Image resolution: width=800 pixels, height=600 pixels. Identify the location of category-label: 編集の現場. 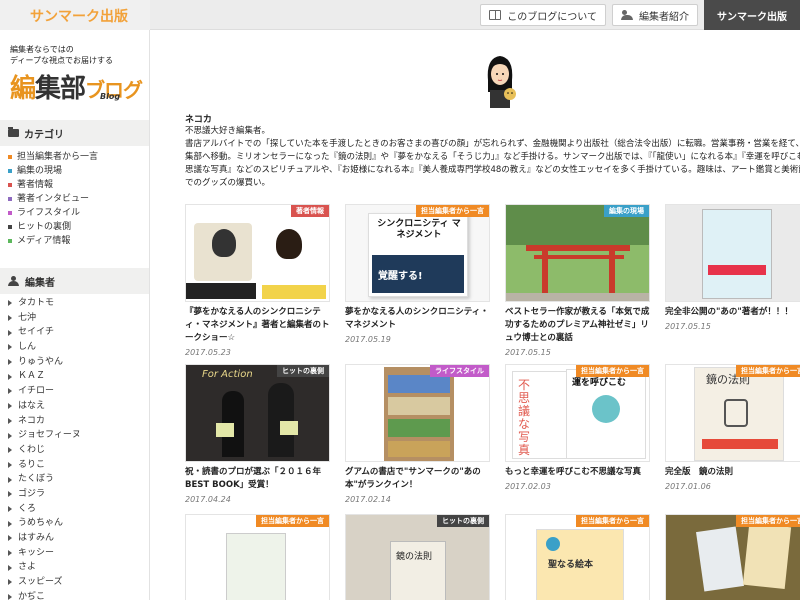
(40, 171).